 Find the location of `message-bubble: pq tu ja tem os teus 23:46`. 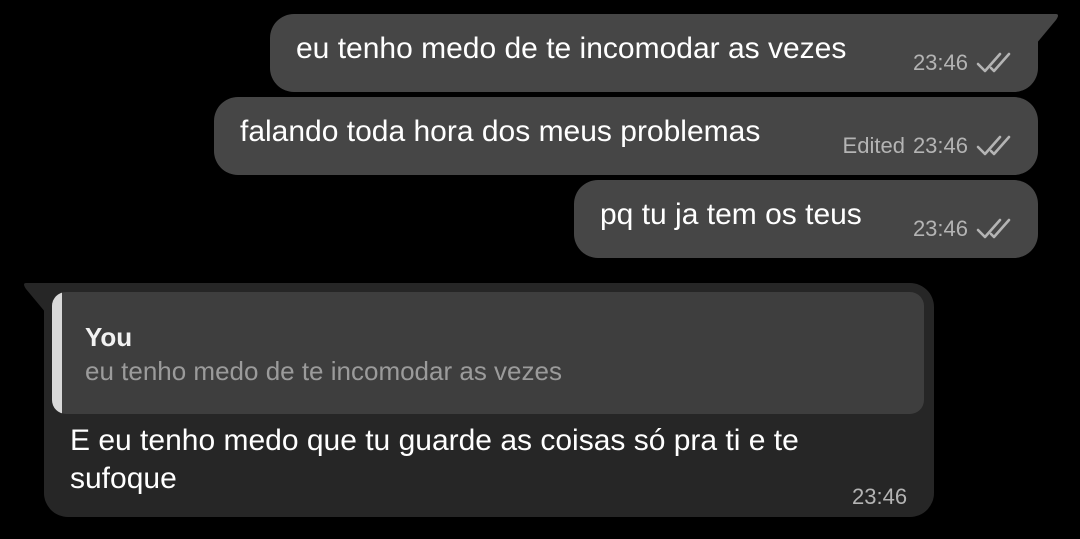

message-bubble: pq tu ja tem os teus 23:46 is located at coordinates (806, 219).